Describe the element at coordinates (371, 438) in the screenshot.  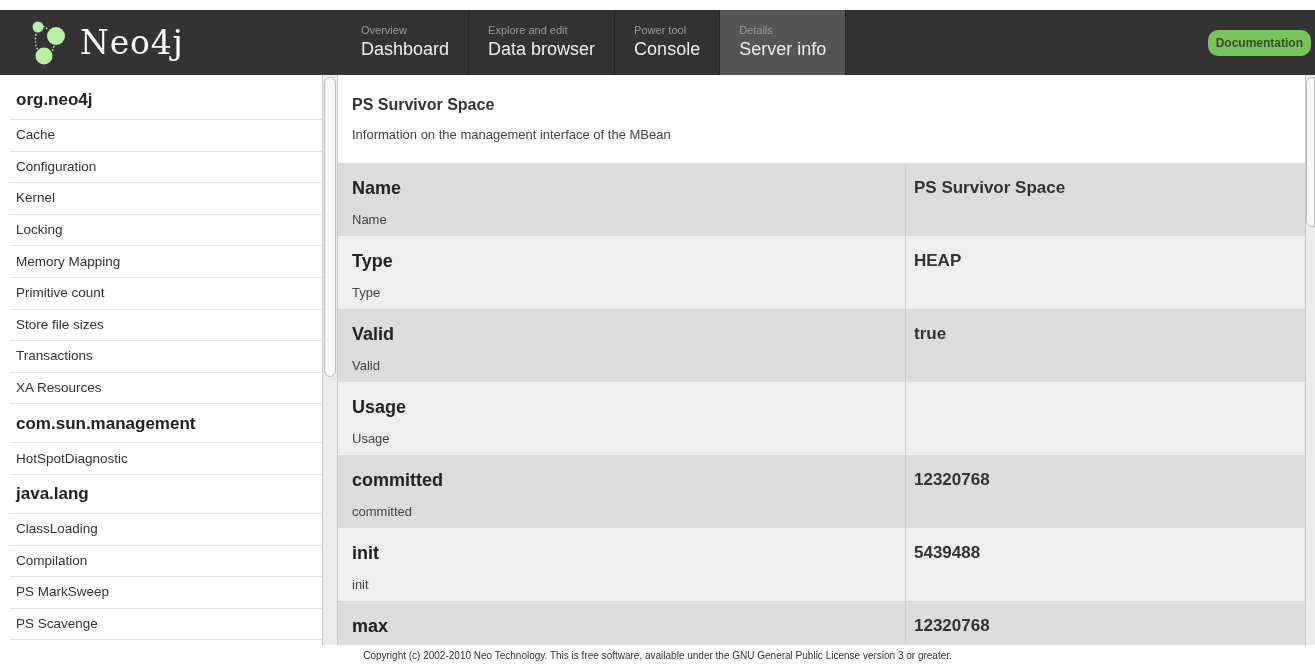
I see `attribute-description: Usage` at that location.